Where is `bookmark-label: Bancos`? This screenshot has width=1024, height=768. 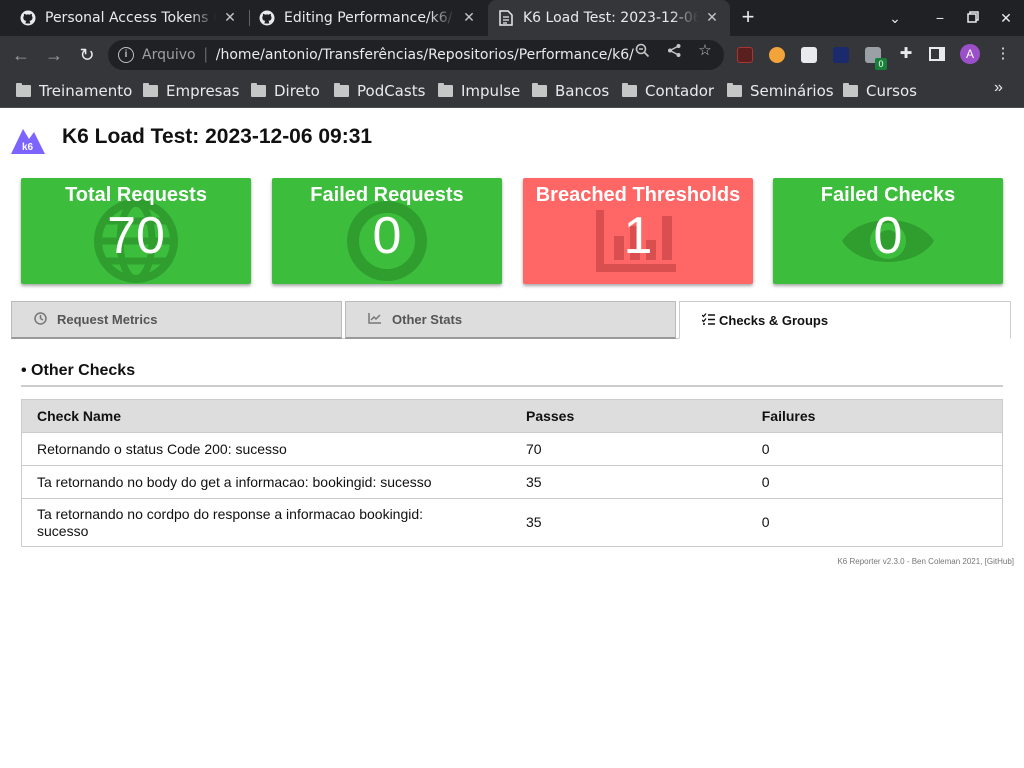 bookmark-label: Bancos is located at coordinates (582, 91).